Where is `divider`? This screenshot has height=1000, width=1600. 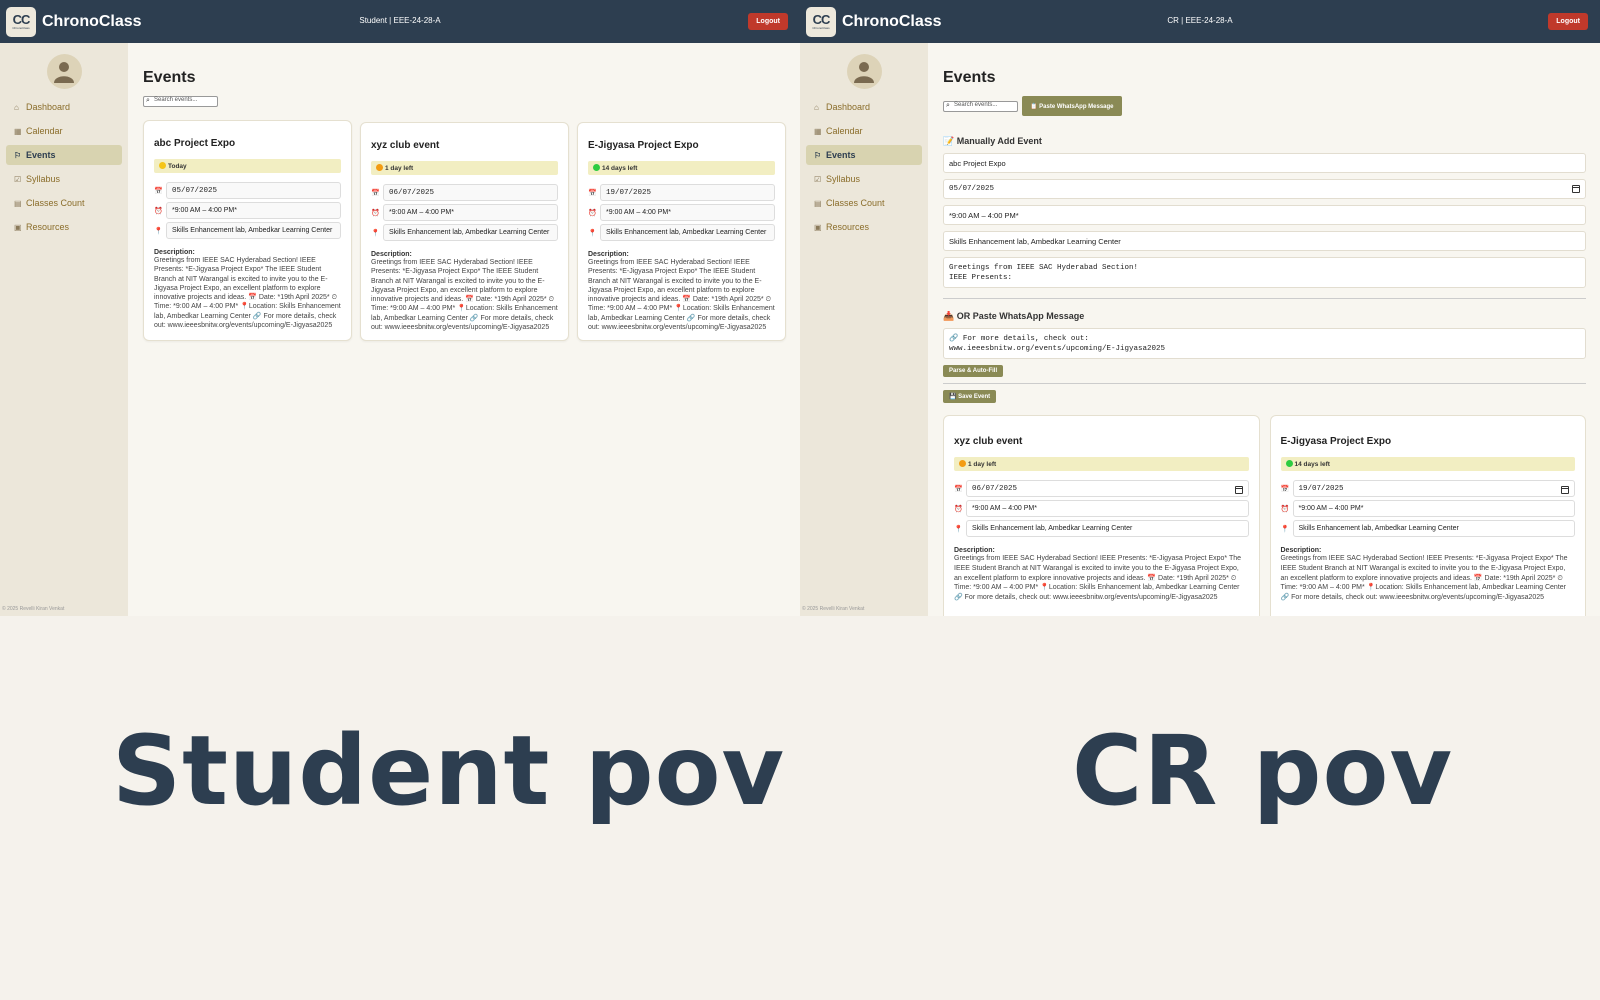
divider is located at coordinates (1264, 298).